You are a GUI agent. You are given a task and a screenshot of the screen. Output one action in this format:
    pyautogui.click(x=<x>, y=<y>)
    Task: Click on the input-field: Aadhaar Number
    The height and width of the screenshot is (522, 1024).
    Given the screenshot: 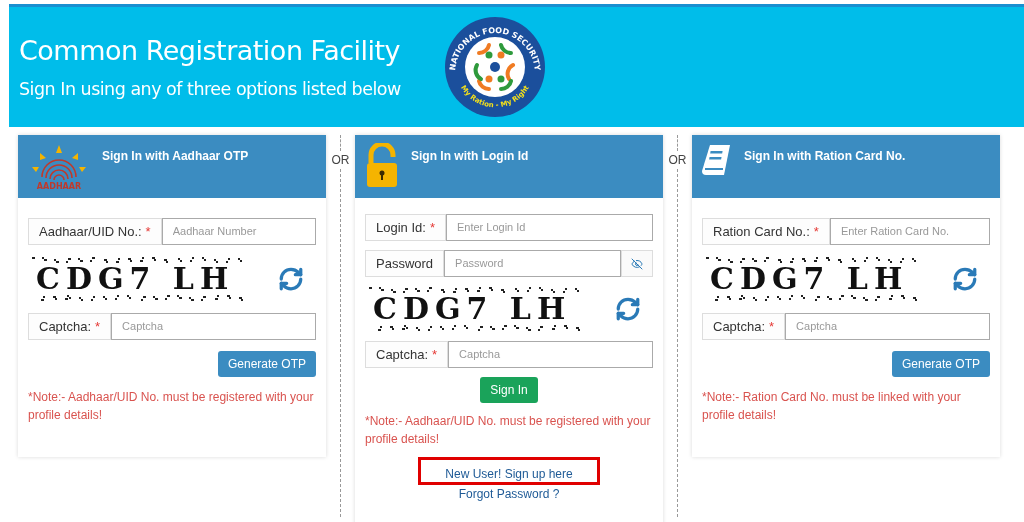 What is the action you would take?
    pyautogui.click(x=238, y=231)
    